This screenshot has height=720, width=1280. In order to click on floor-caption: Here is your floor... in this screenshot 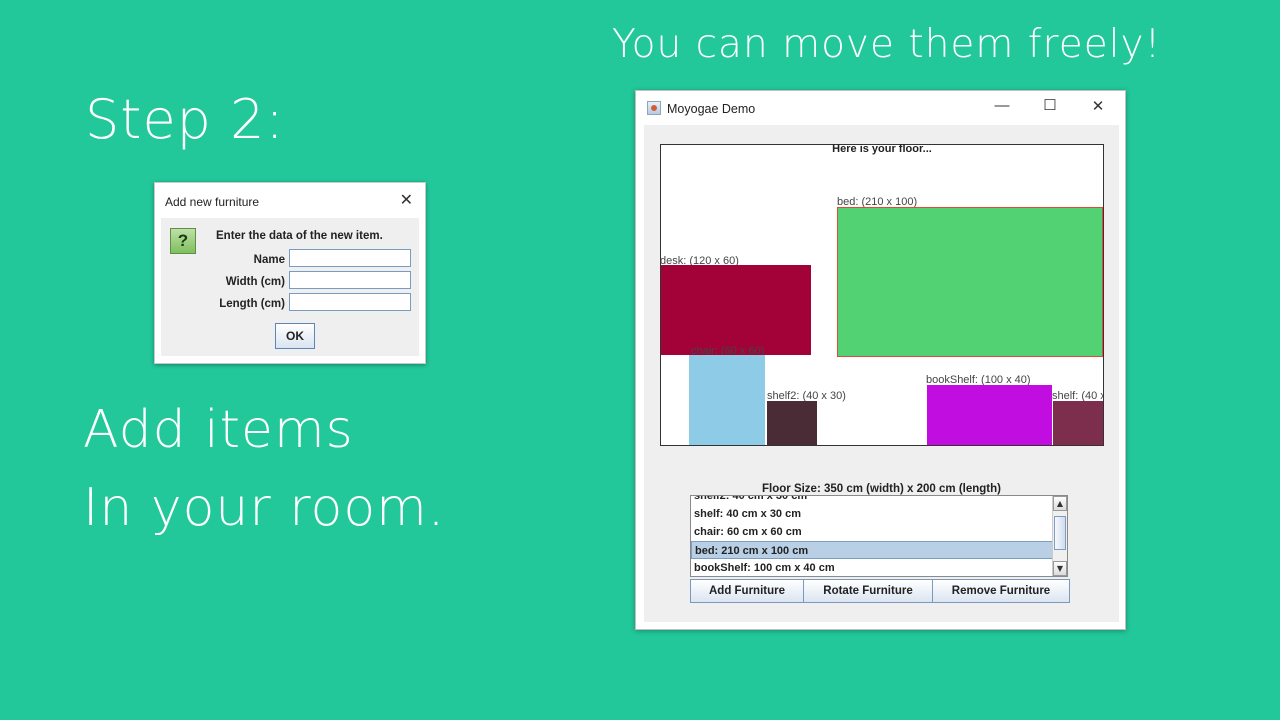, I will do `click(882, 149)`.